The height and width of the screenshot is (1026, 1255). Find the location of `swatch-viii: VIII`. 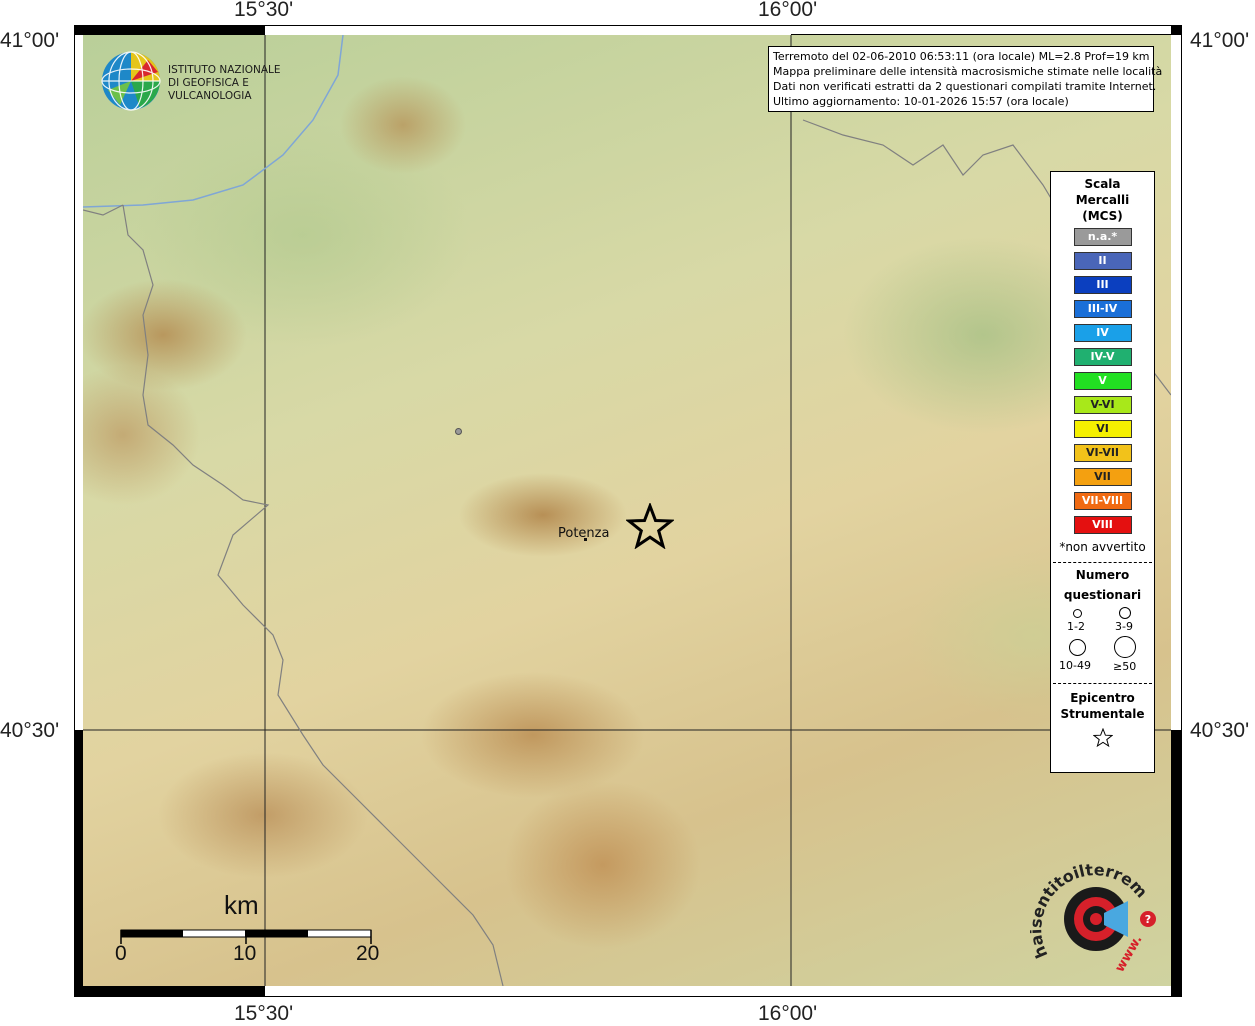

swatch-viii: VIII is located at coordinates (1102, 525).